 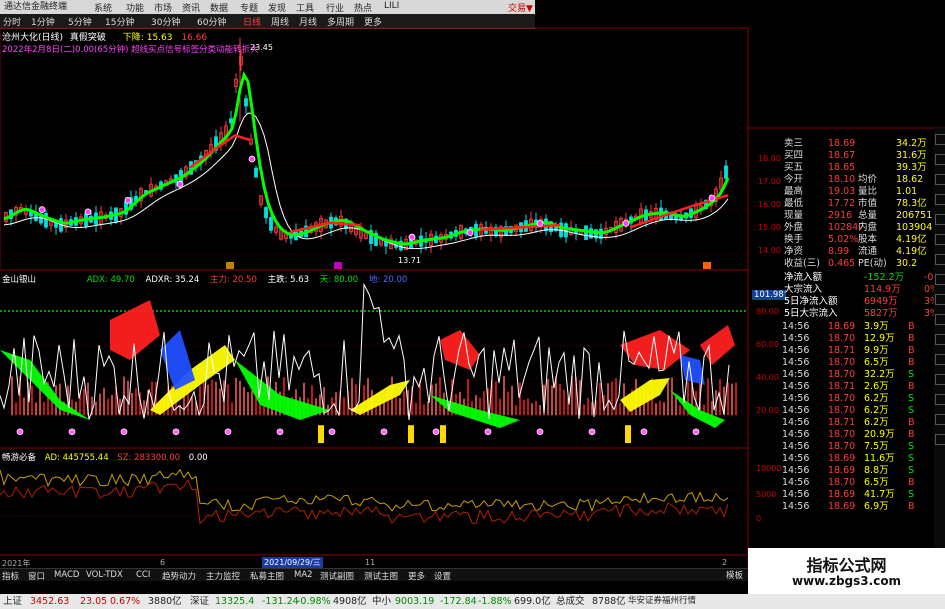 What do you see at coordinates (846, 302) in the screenshot?
I see `flow-row: 5日净流入额 6949万 3%` at bounding box center [846, 302].